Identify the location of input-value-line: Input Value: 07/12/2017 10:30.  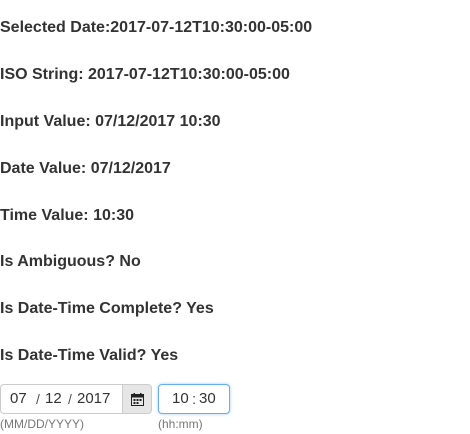
(110, 122).